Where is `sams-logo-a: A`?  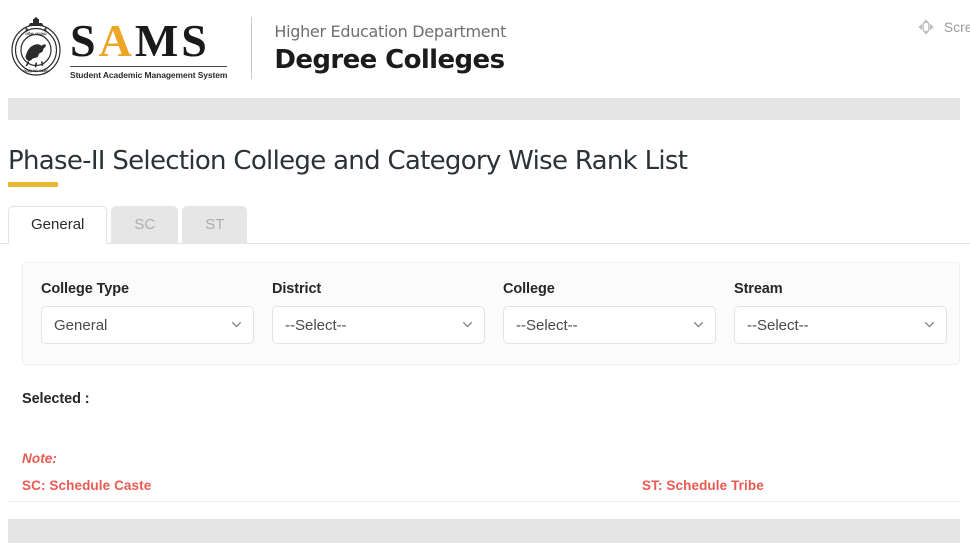 sams-logo-a: A is located at coordinates (116, 41).